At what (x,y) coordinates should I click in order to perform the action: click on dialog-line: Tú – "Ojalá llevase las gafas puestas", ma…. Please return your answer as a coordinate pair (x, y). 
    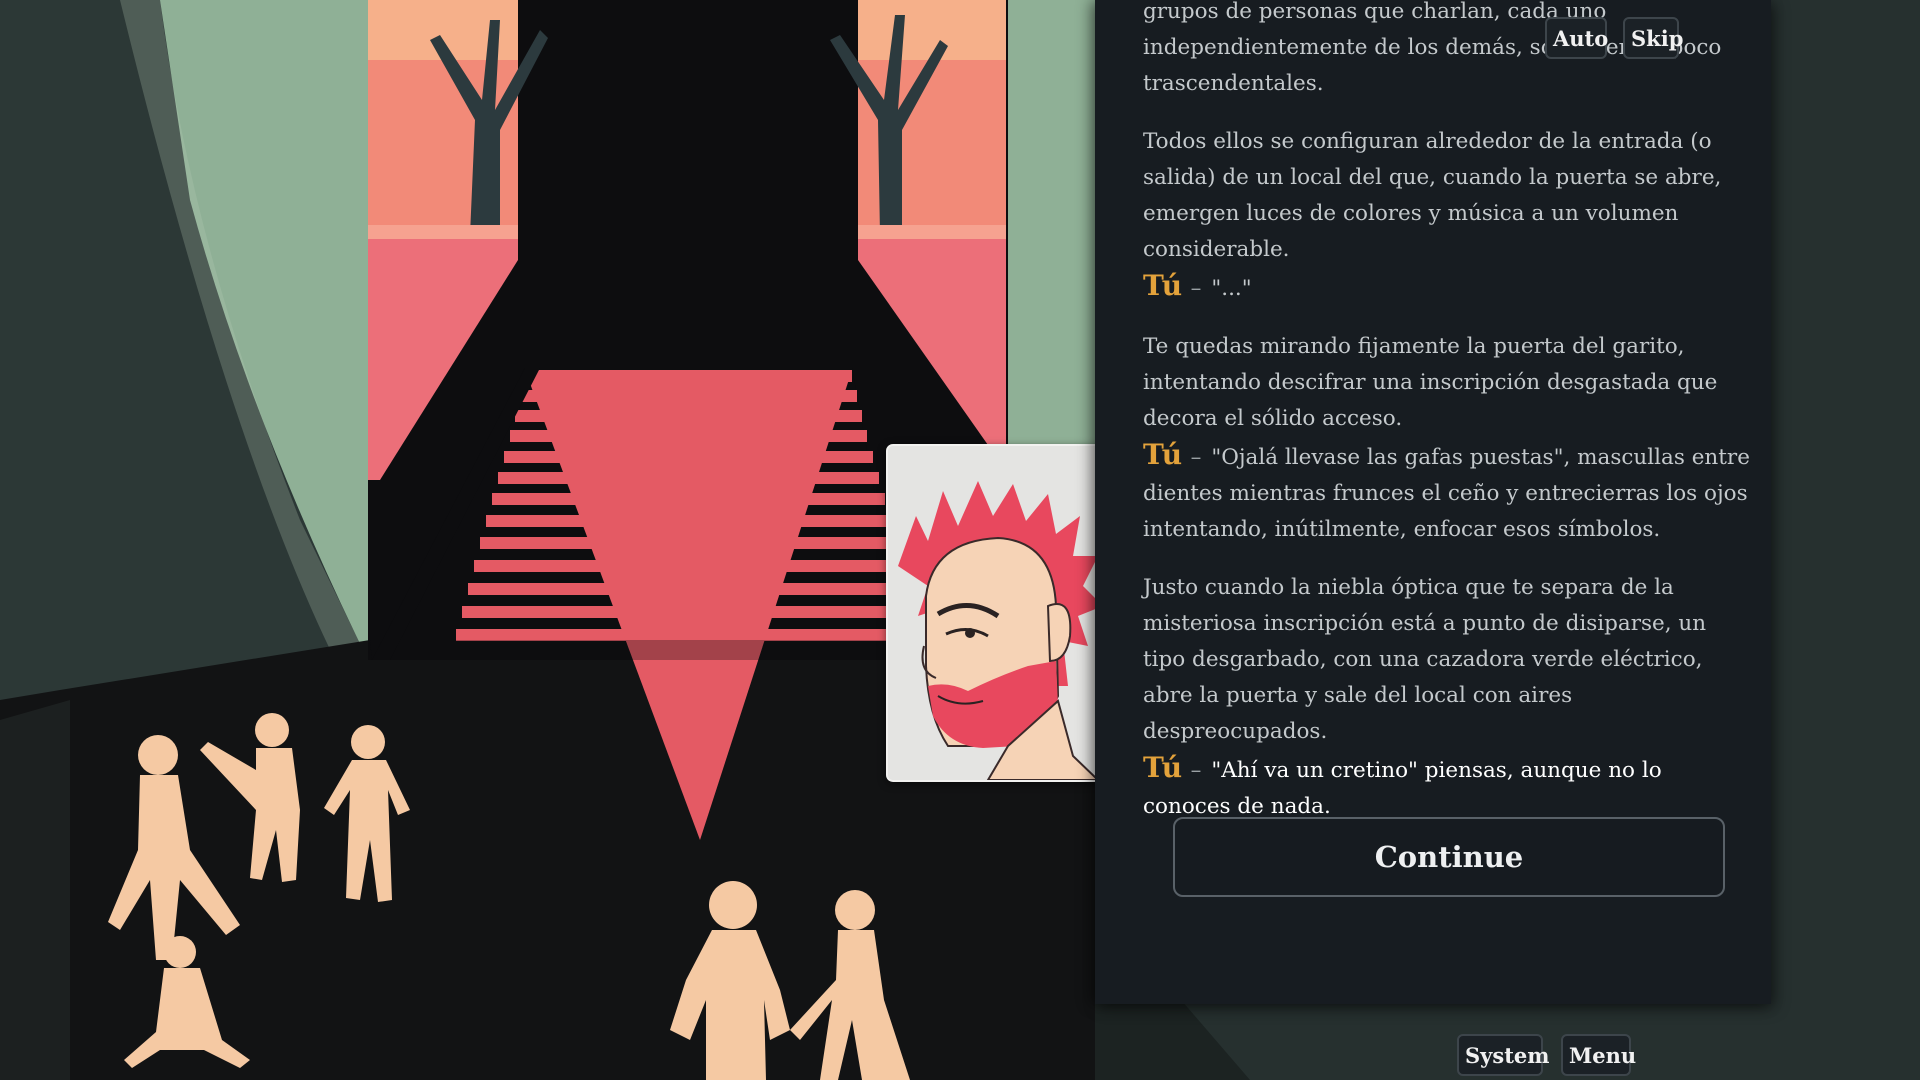
    Looking at the image, I should click on (1448, 492).